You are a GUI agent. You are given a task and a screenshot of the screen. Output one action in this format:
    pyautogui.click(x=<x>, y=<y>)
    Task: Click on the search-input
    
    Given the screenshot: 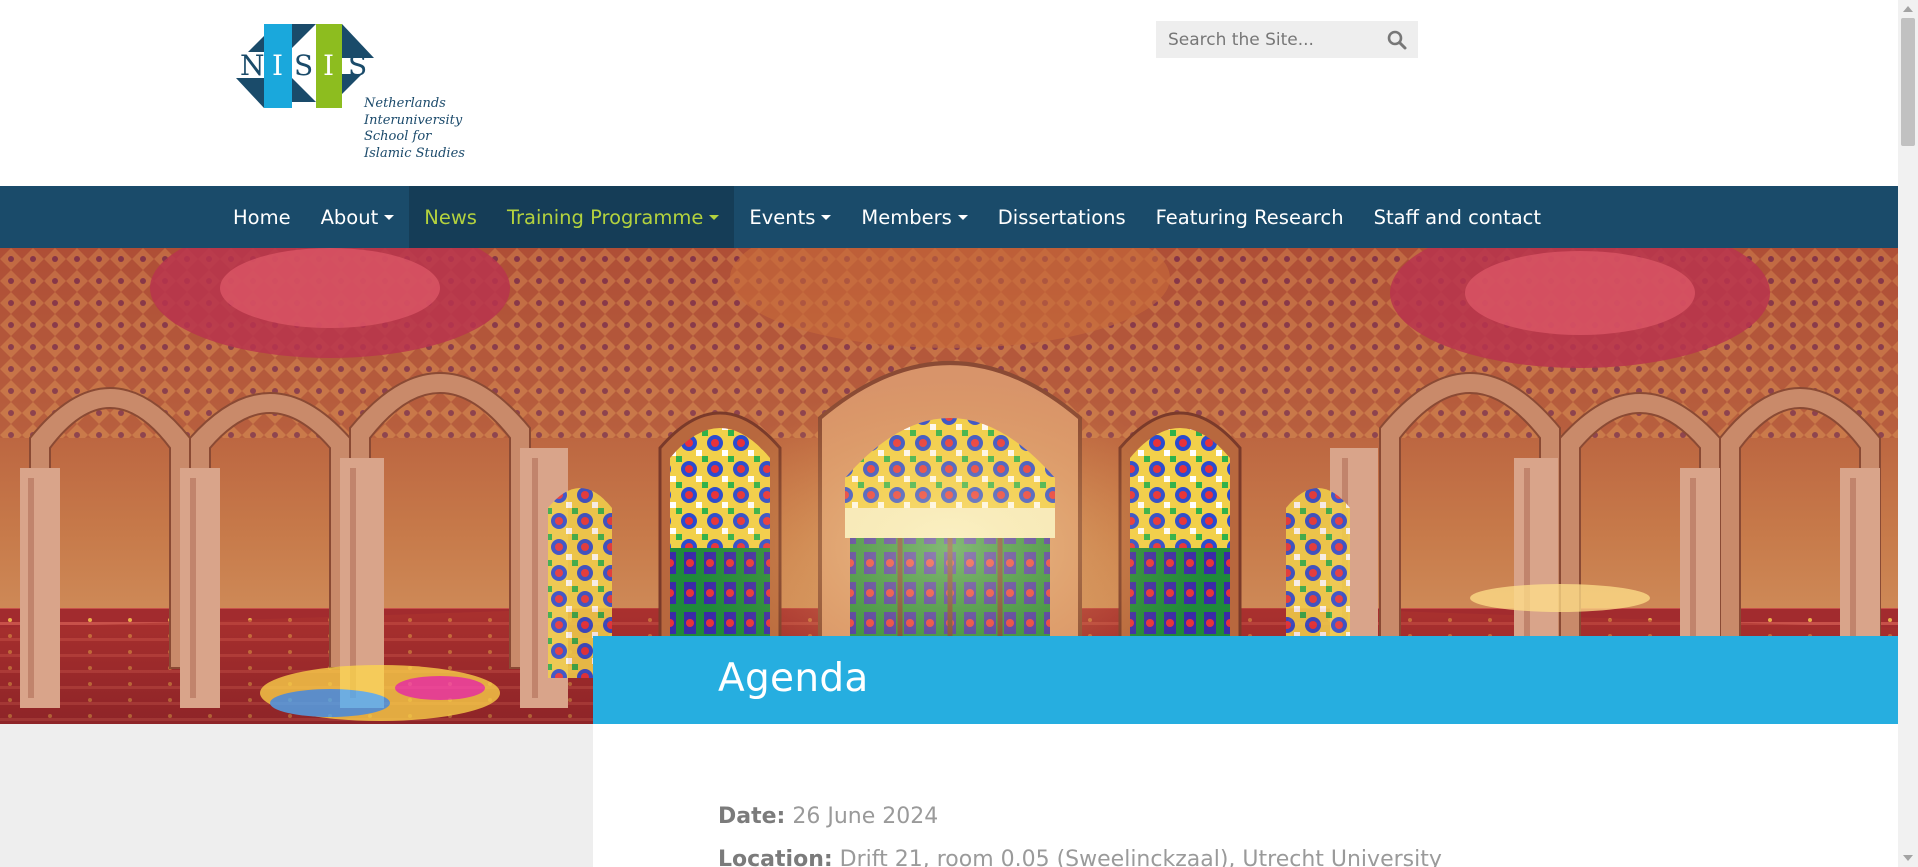 What is the action you would take?
    pyautogui.click(x=1266, y=39)
    